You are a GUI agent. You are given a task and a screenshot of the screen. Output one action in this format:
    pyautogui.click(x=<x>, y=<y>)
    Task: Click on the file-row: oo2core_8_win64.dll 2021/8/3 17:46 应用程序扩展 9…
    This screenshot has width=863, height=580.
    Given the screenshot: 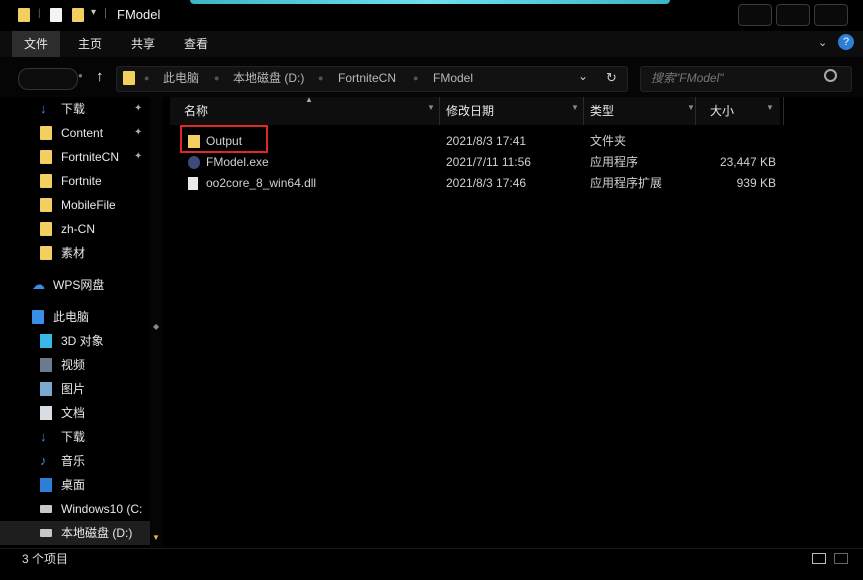 What is the action you would take?
    pyautogui.click(x=480, y=183)
    